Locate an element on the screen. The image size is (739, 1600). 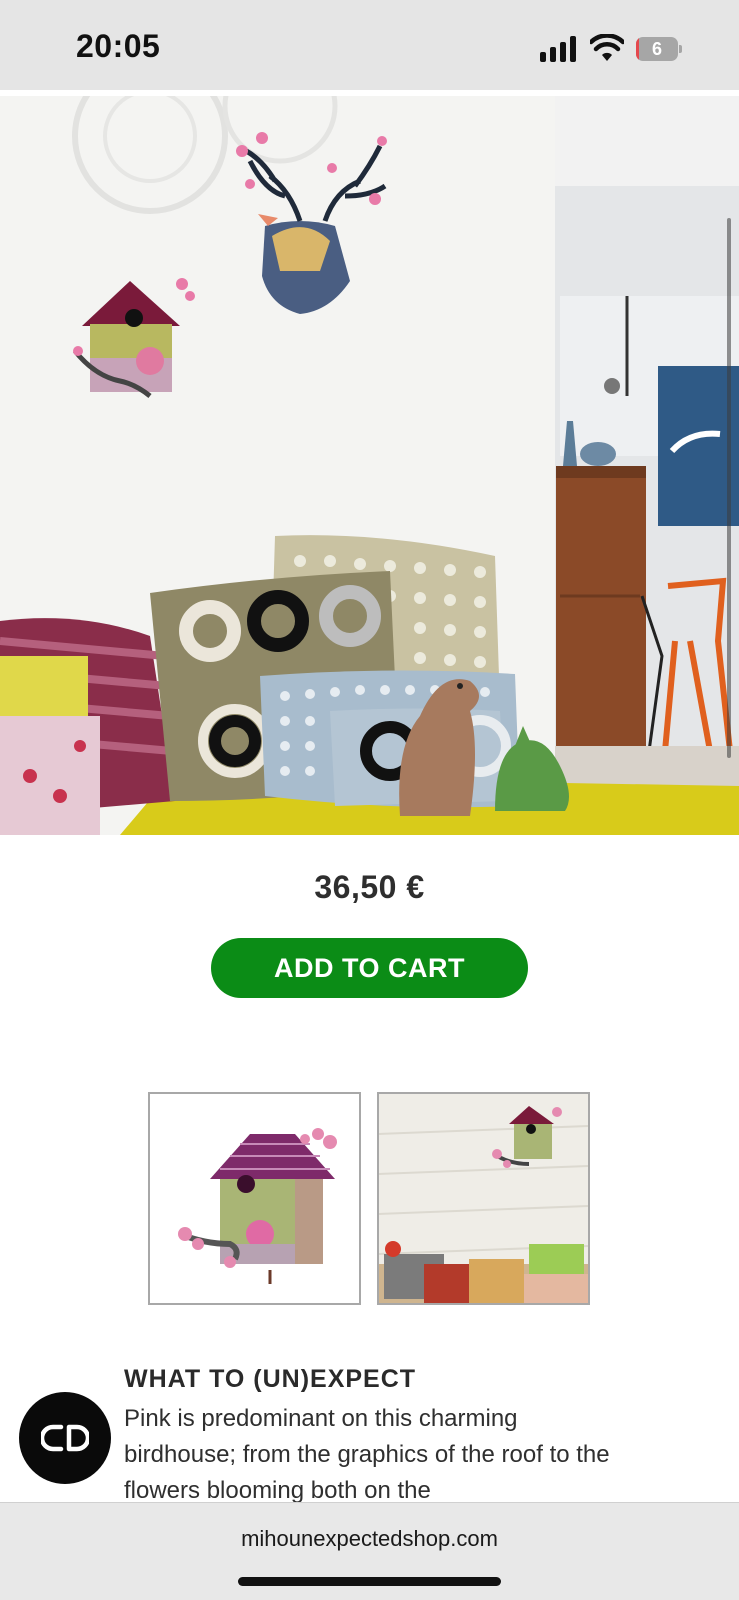
signal-icon is located at coordinates (559, 49).